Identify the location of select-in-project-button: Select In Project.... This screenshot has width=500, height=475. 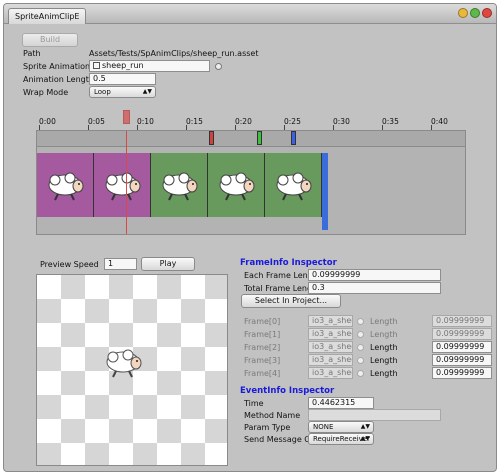
(291, 301).